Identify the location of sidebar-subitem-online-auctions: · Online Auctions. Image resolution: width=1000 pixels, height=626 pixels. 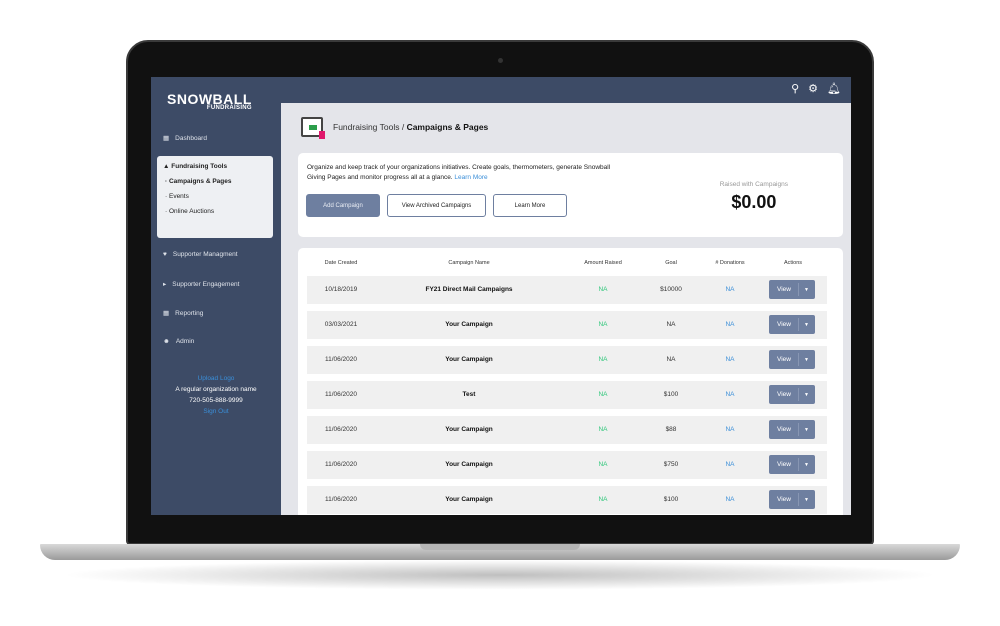
(218, 211).